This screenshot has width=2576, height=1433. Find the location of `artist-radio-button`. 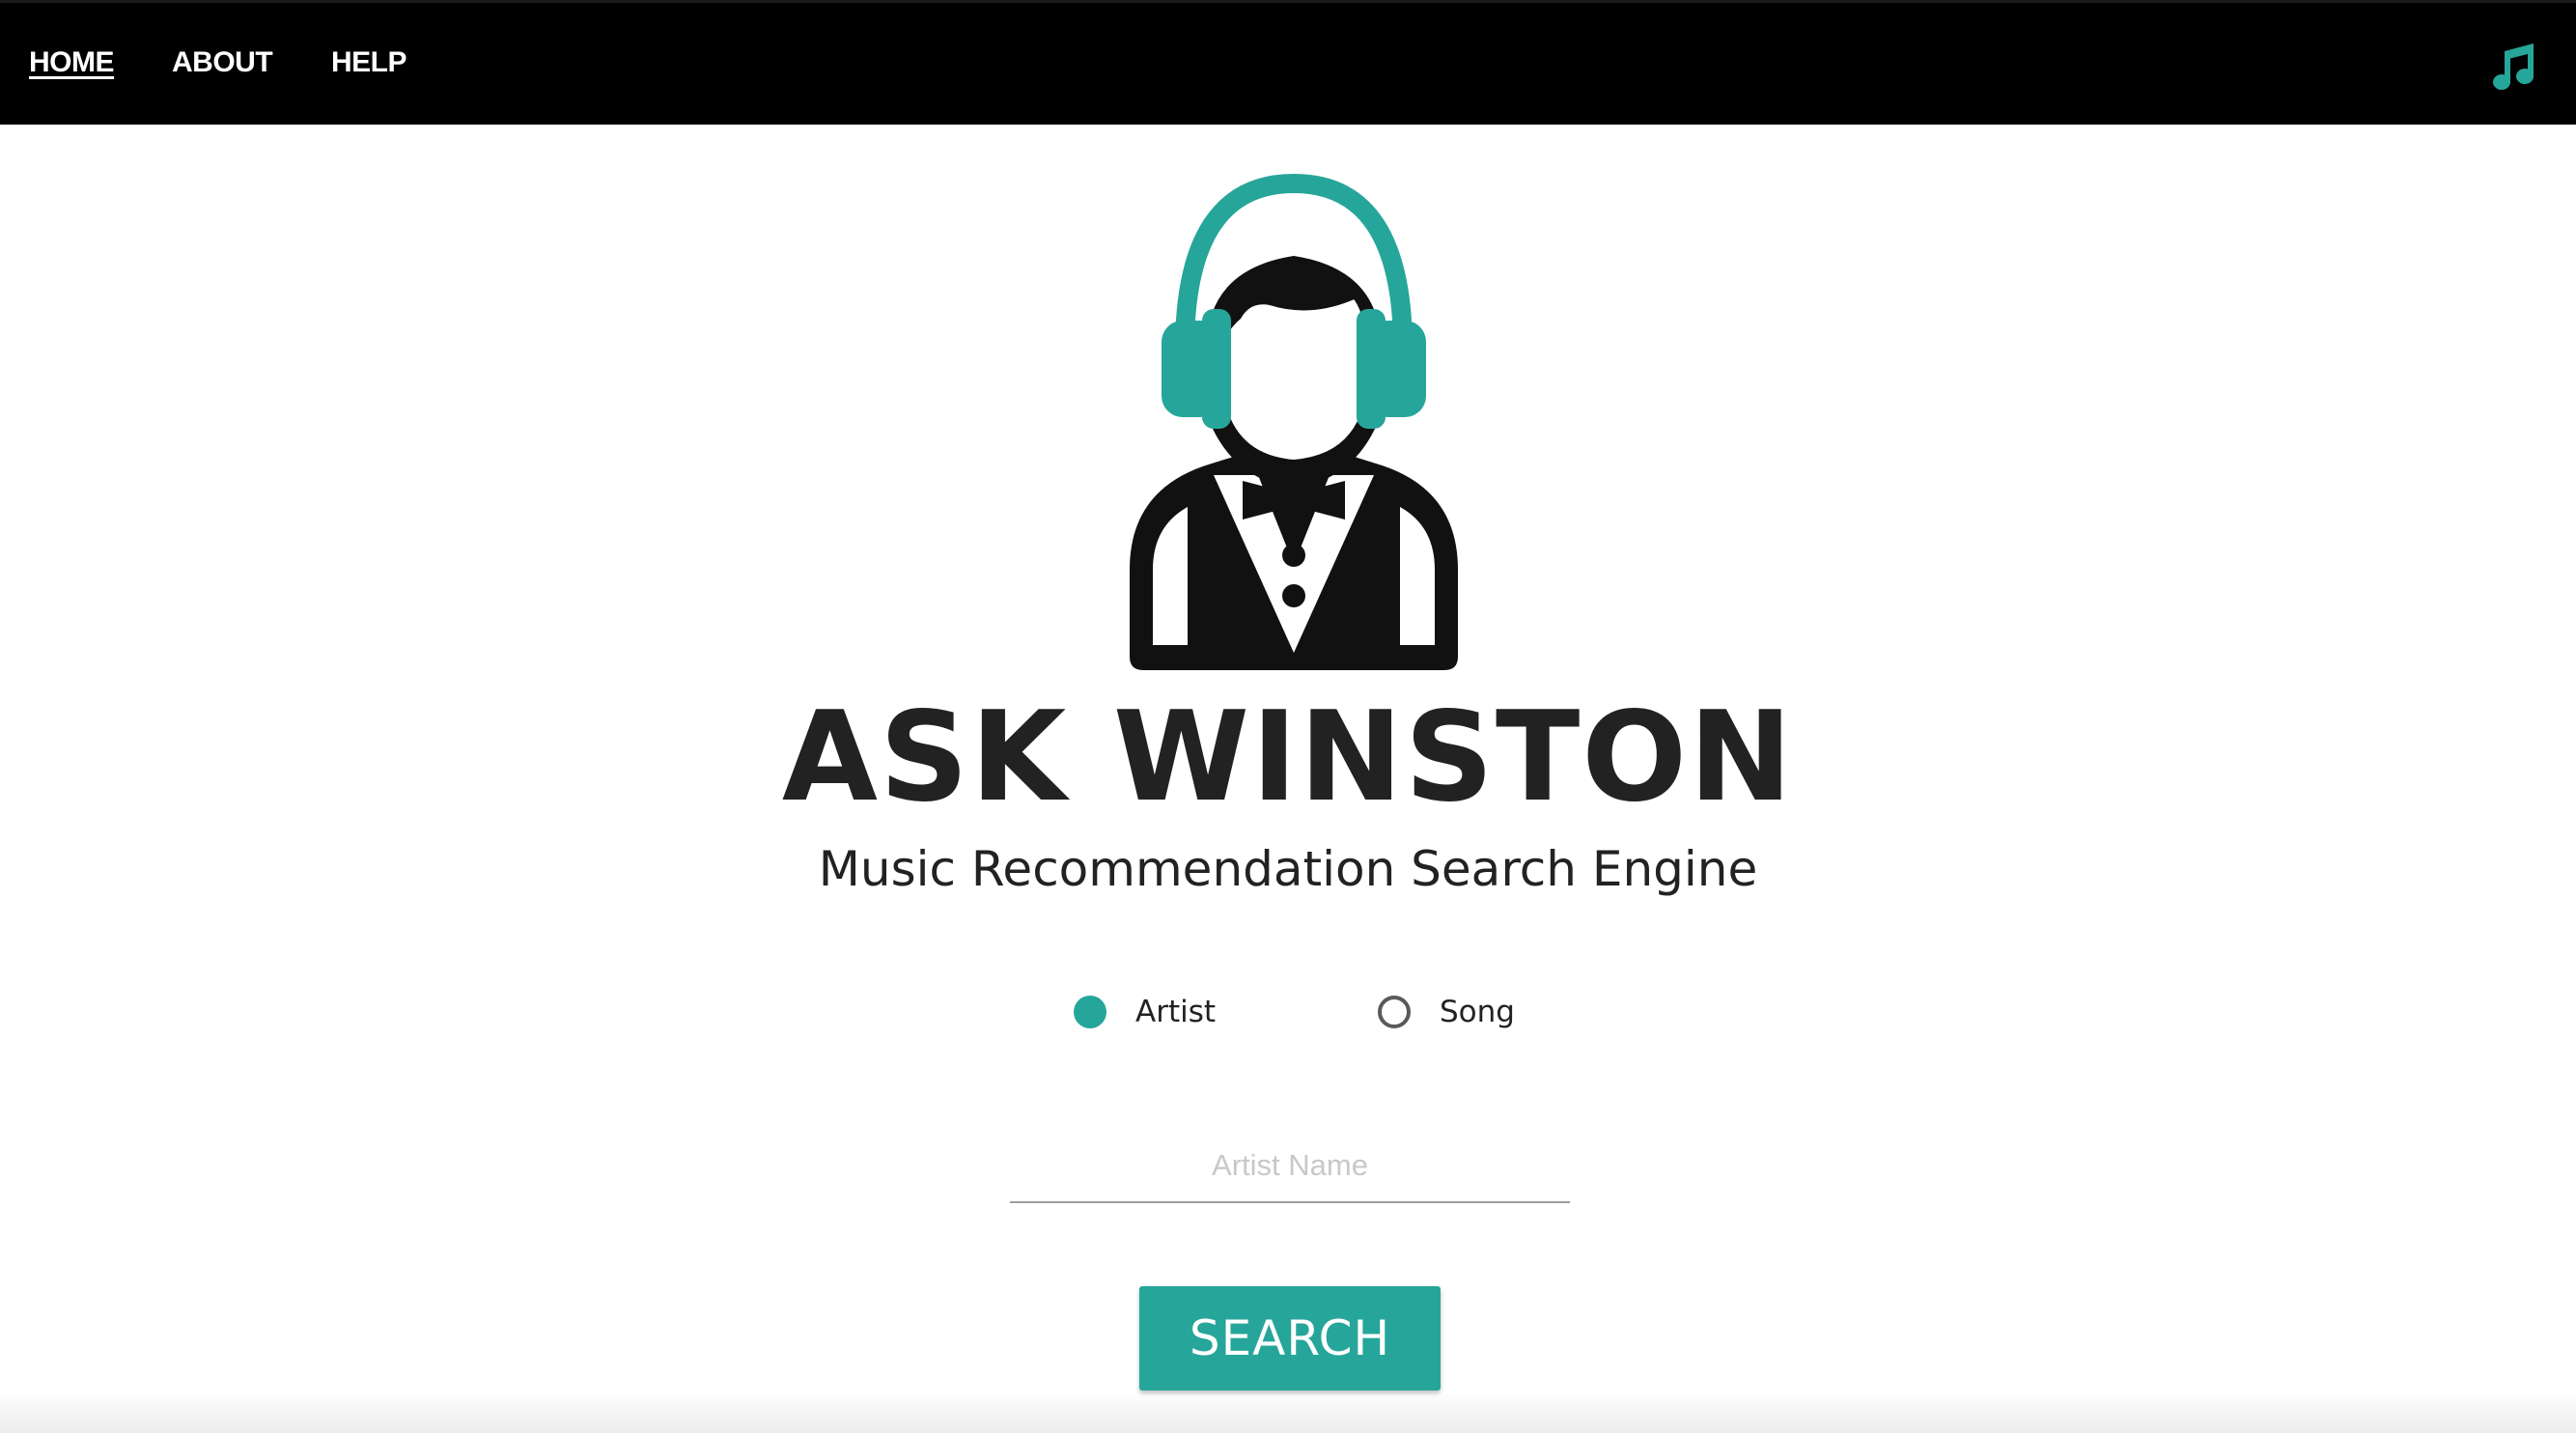

artist-radio-button is located at coordinates (1090, 1012).